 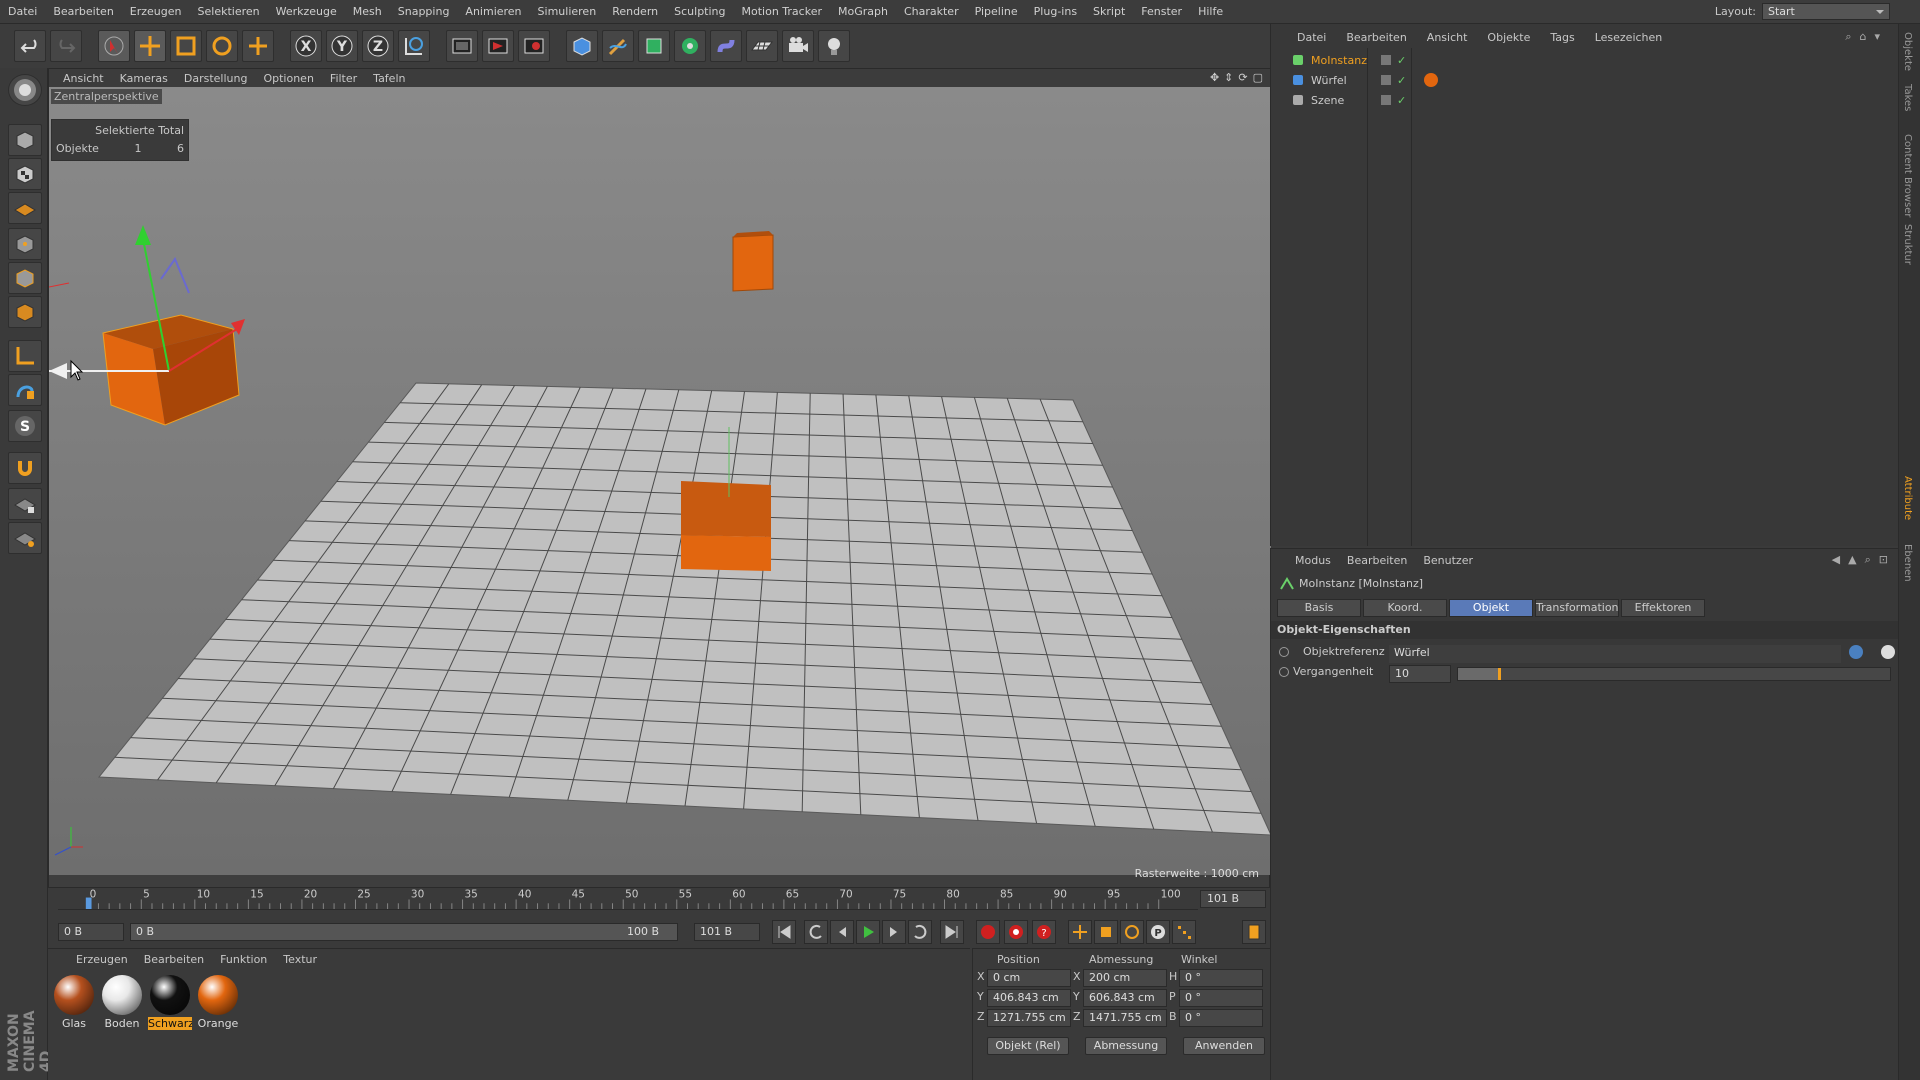 What do you see at coordinates (66, 46) in the screenshot?
I see `redo-icon` at bounding box center [66, 46].